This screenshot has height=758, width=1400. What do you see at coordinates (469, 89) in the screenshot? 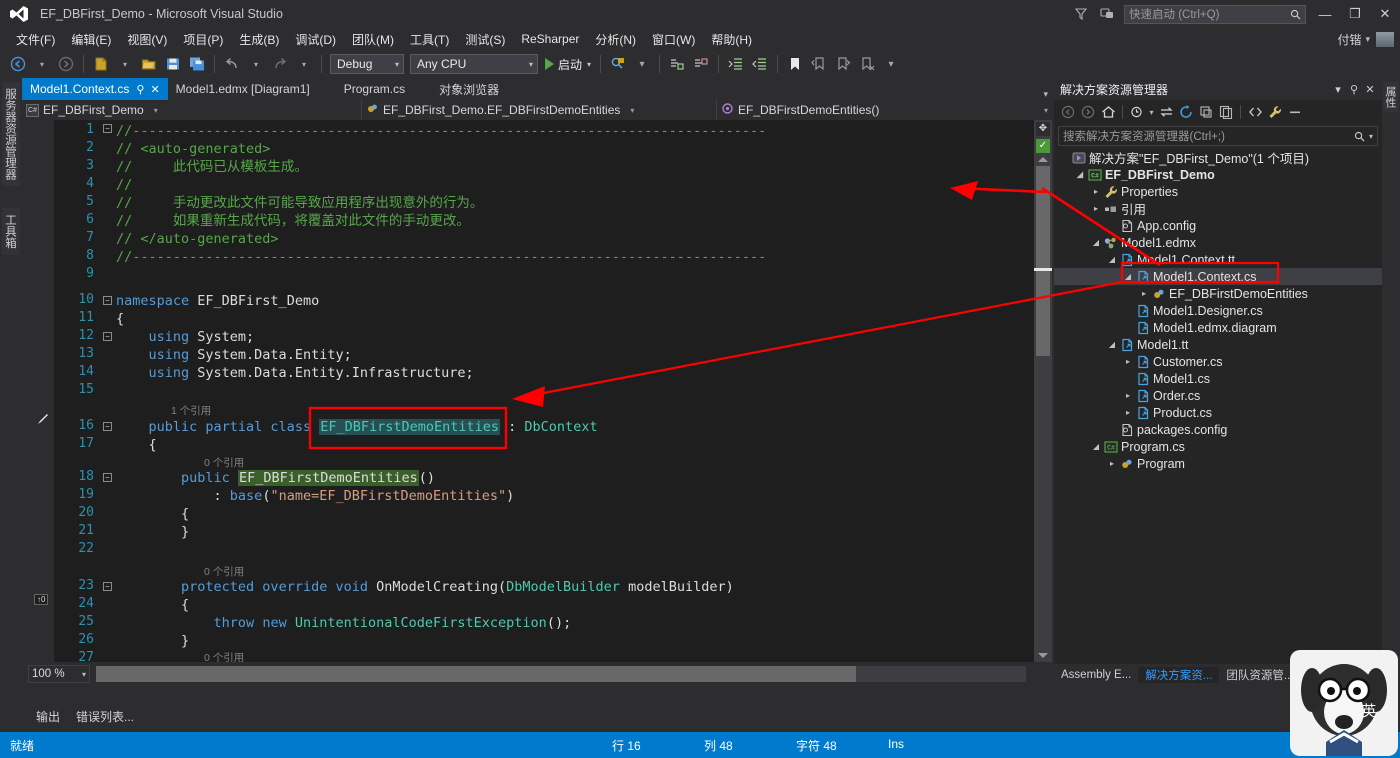
I see `tab-object-browser: 对象浏览器` at bounding box center [469, 89].